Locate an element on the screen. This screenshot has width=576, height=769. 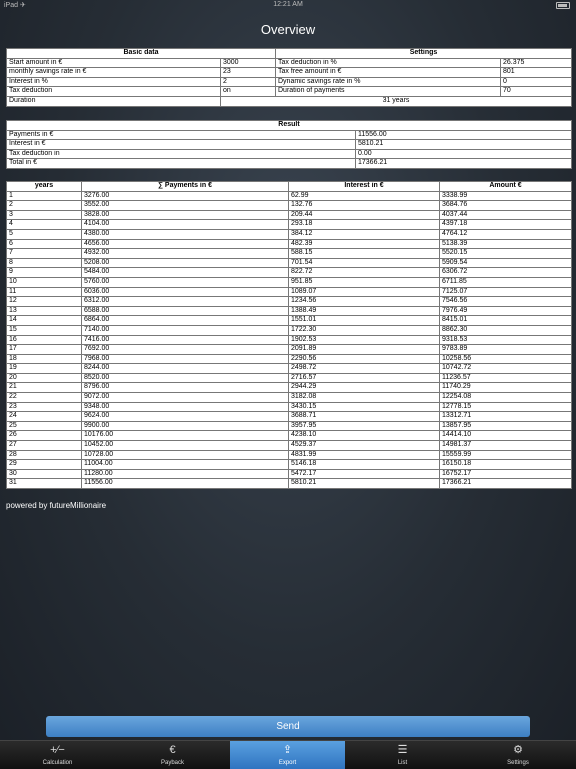
table-cell: 15559.99 is located at coordinates (505, 455).